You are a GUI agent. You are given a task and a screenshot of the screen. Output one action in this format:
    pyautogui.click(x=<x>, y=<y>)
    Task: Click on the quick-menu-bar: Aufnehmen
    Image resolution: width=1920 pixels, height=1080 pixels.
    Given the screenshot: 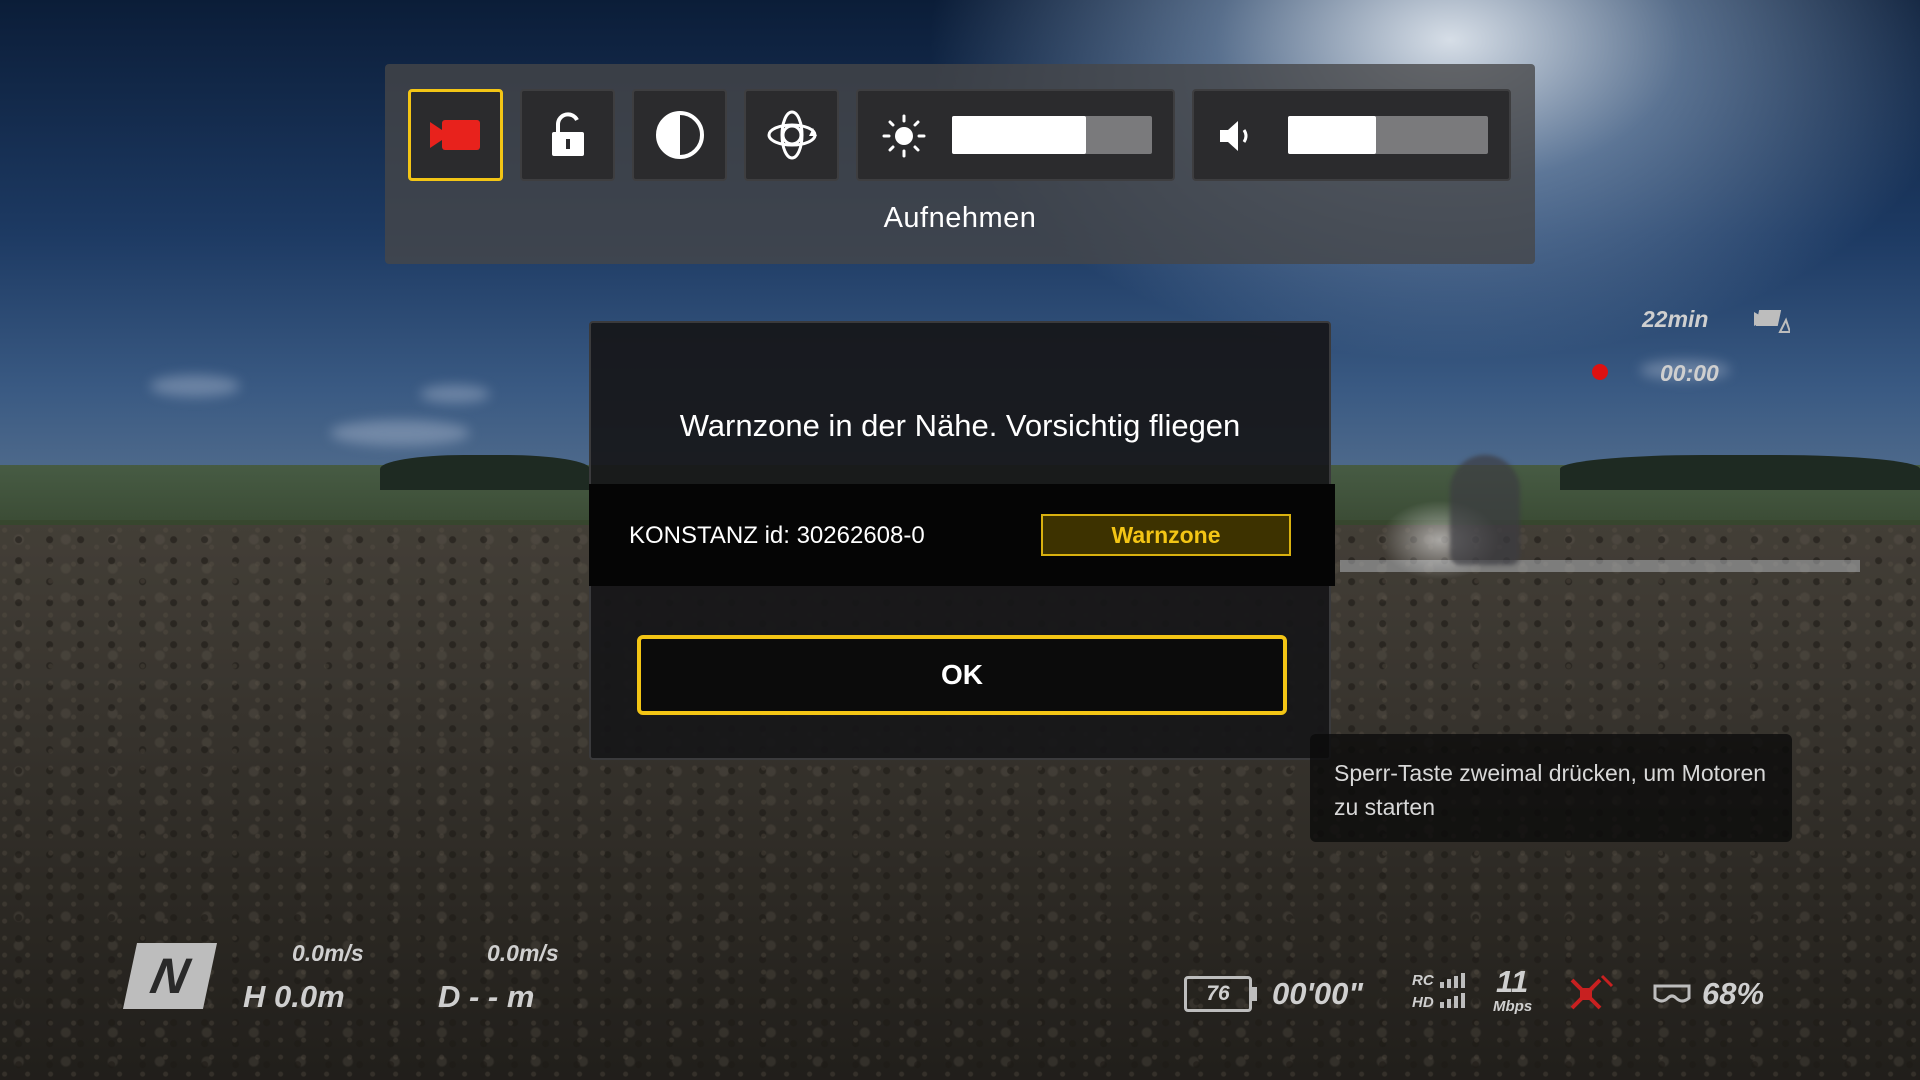 What is the action you would take?
    pyautogui.click(x=960, y=164)
    